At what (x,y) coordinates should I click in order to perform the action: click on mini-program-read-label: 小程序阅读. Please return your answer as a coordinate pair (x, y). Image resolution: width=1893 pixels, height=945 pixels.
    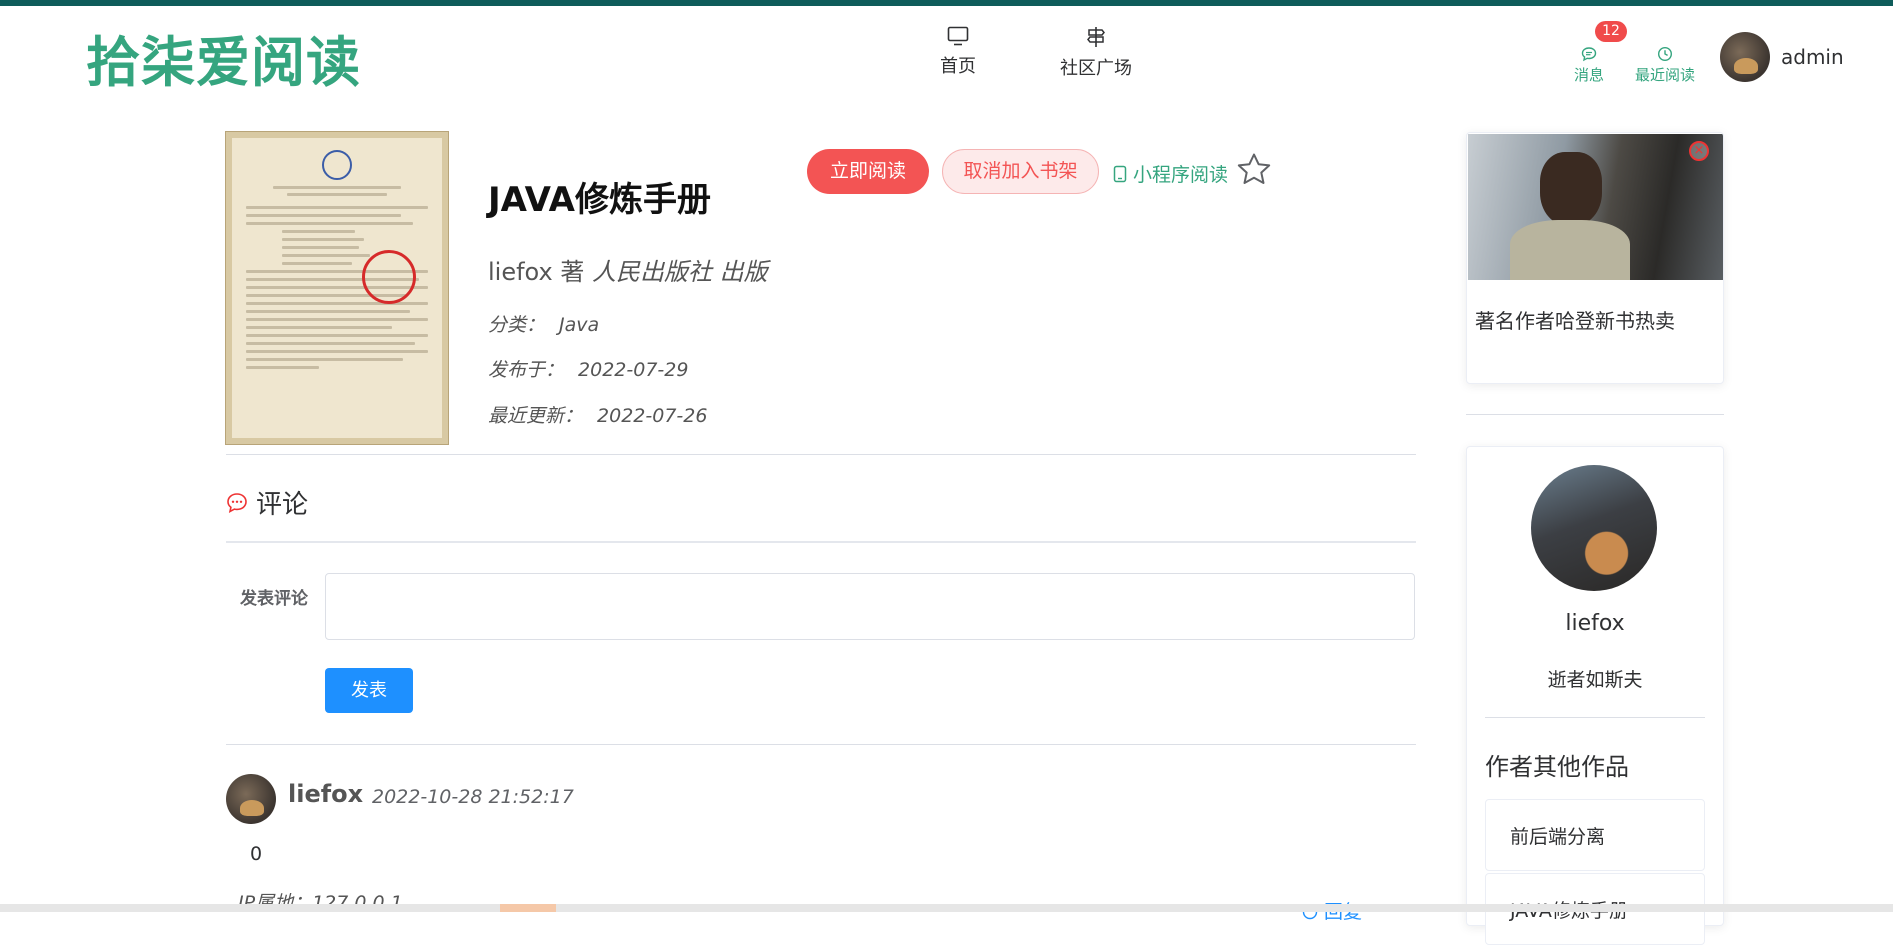
    Looking at the image, I should click on (1181, 175).